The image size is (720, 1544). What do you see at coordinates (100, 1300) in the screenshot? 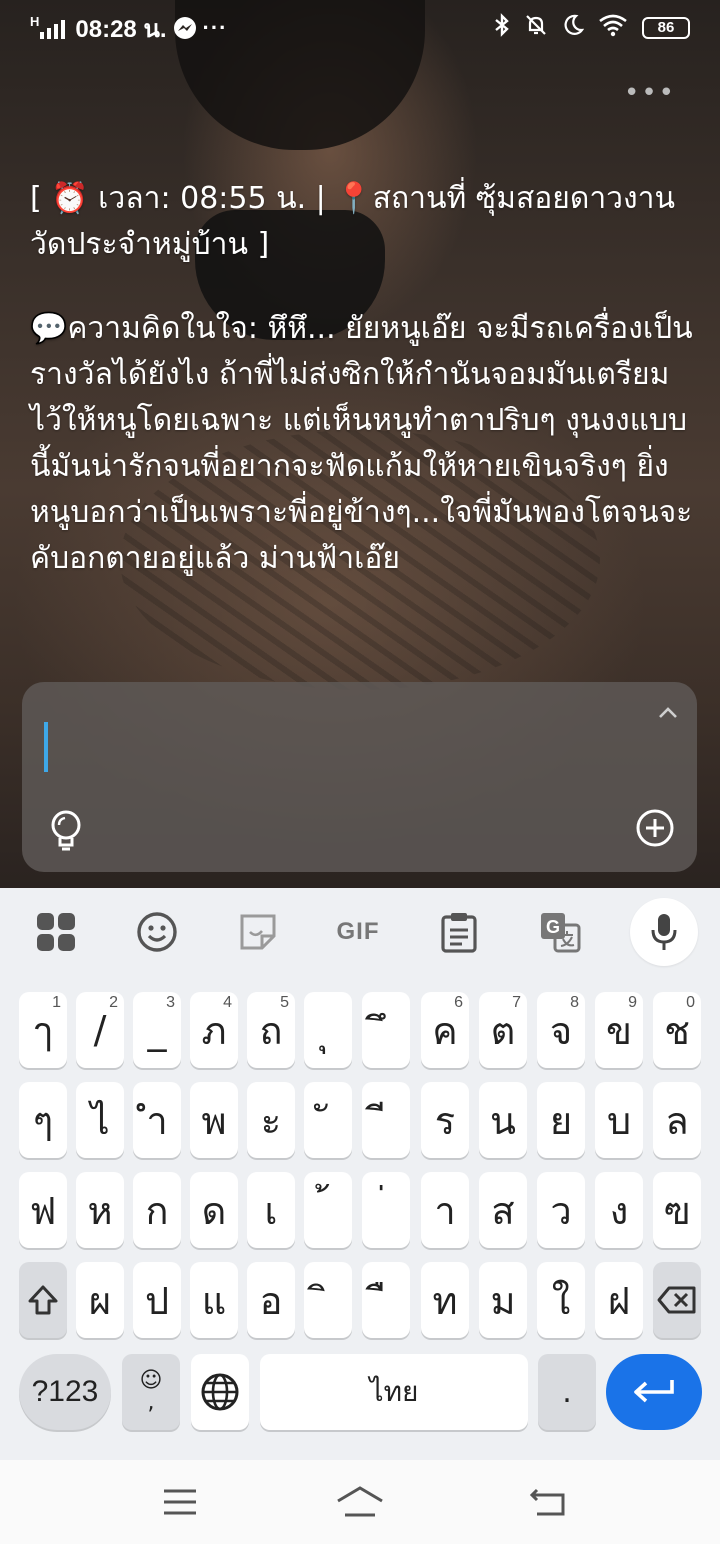
I see `key: ผ` at bounding box center [100, 1300].